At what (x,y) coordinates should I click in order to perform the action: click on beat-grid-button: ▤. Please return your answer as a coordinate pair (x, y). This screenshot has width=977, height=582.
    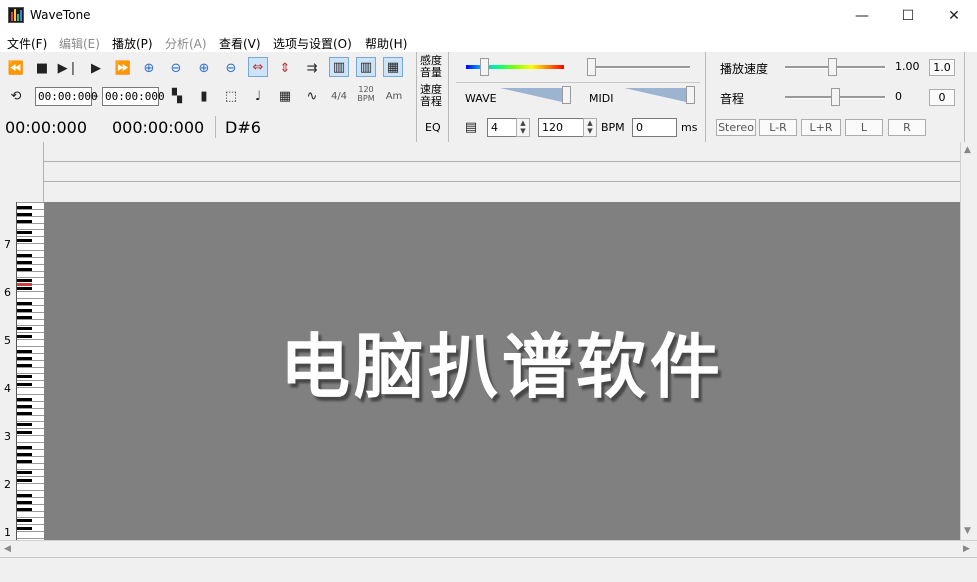
    Looking at the image, I should click on (471, 127).